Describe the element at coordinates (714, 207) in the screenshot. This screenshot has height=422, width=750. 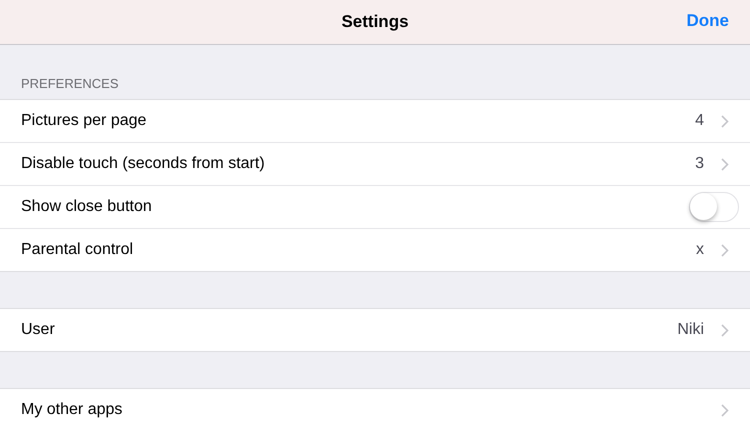
I see `toggle-switch` at that location.